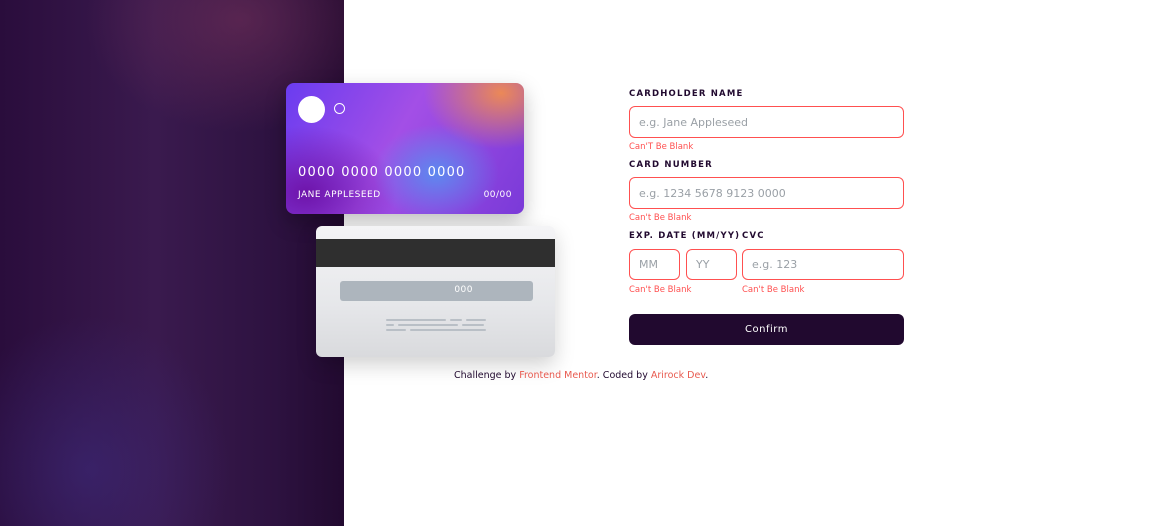  I want to click on cardholder-name-error: Can'T Be Blank, so click(661, 147).